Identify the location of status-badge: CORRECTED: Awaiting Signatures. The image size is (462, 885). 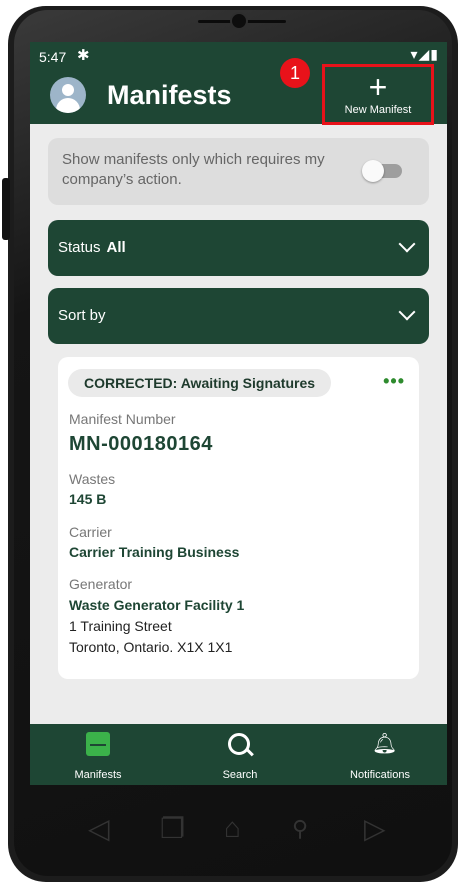
(200, 383).